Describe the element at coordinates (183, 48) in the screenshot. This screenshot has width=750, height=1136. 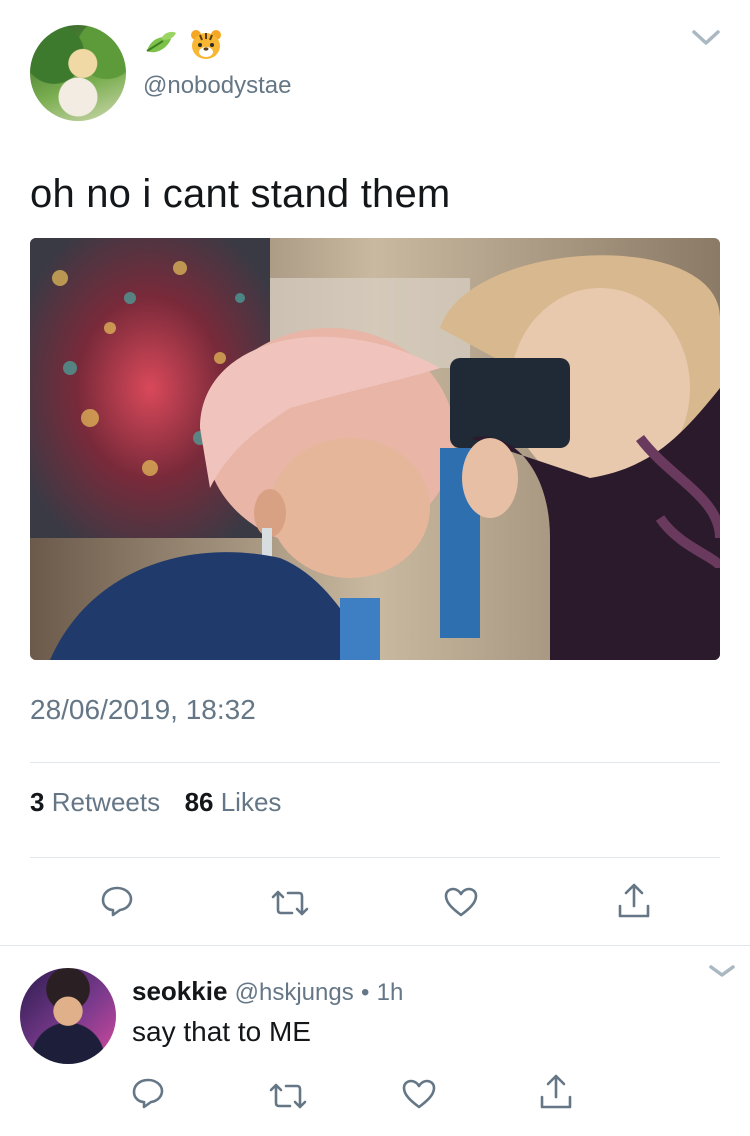
I see `author-display-name` at that location.